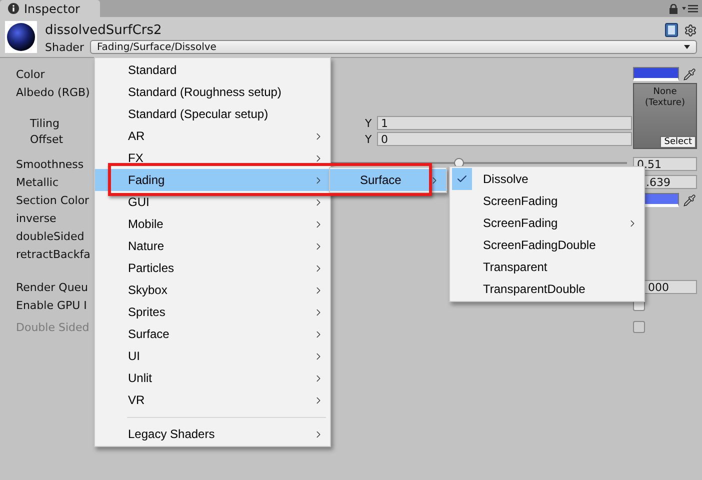 This screenshot has height=480, width=702. What do you see at coordinates (53, 327) in the screenshot?
I see `setting-label: Double Sided` at bounding box center [53, 327].